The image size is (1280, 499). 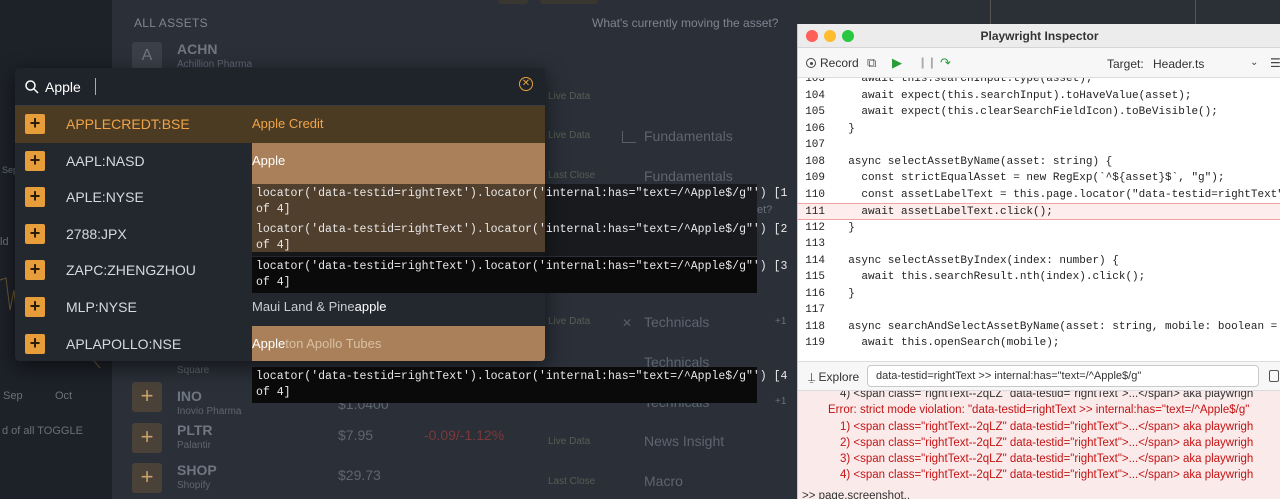 I want to click on line-text: await assetLabelText.click();, so click(x=944, y=212).